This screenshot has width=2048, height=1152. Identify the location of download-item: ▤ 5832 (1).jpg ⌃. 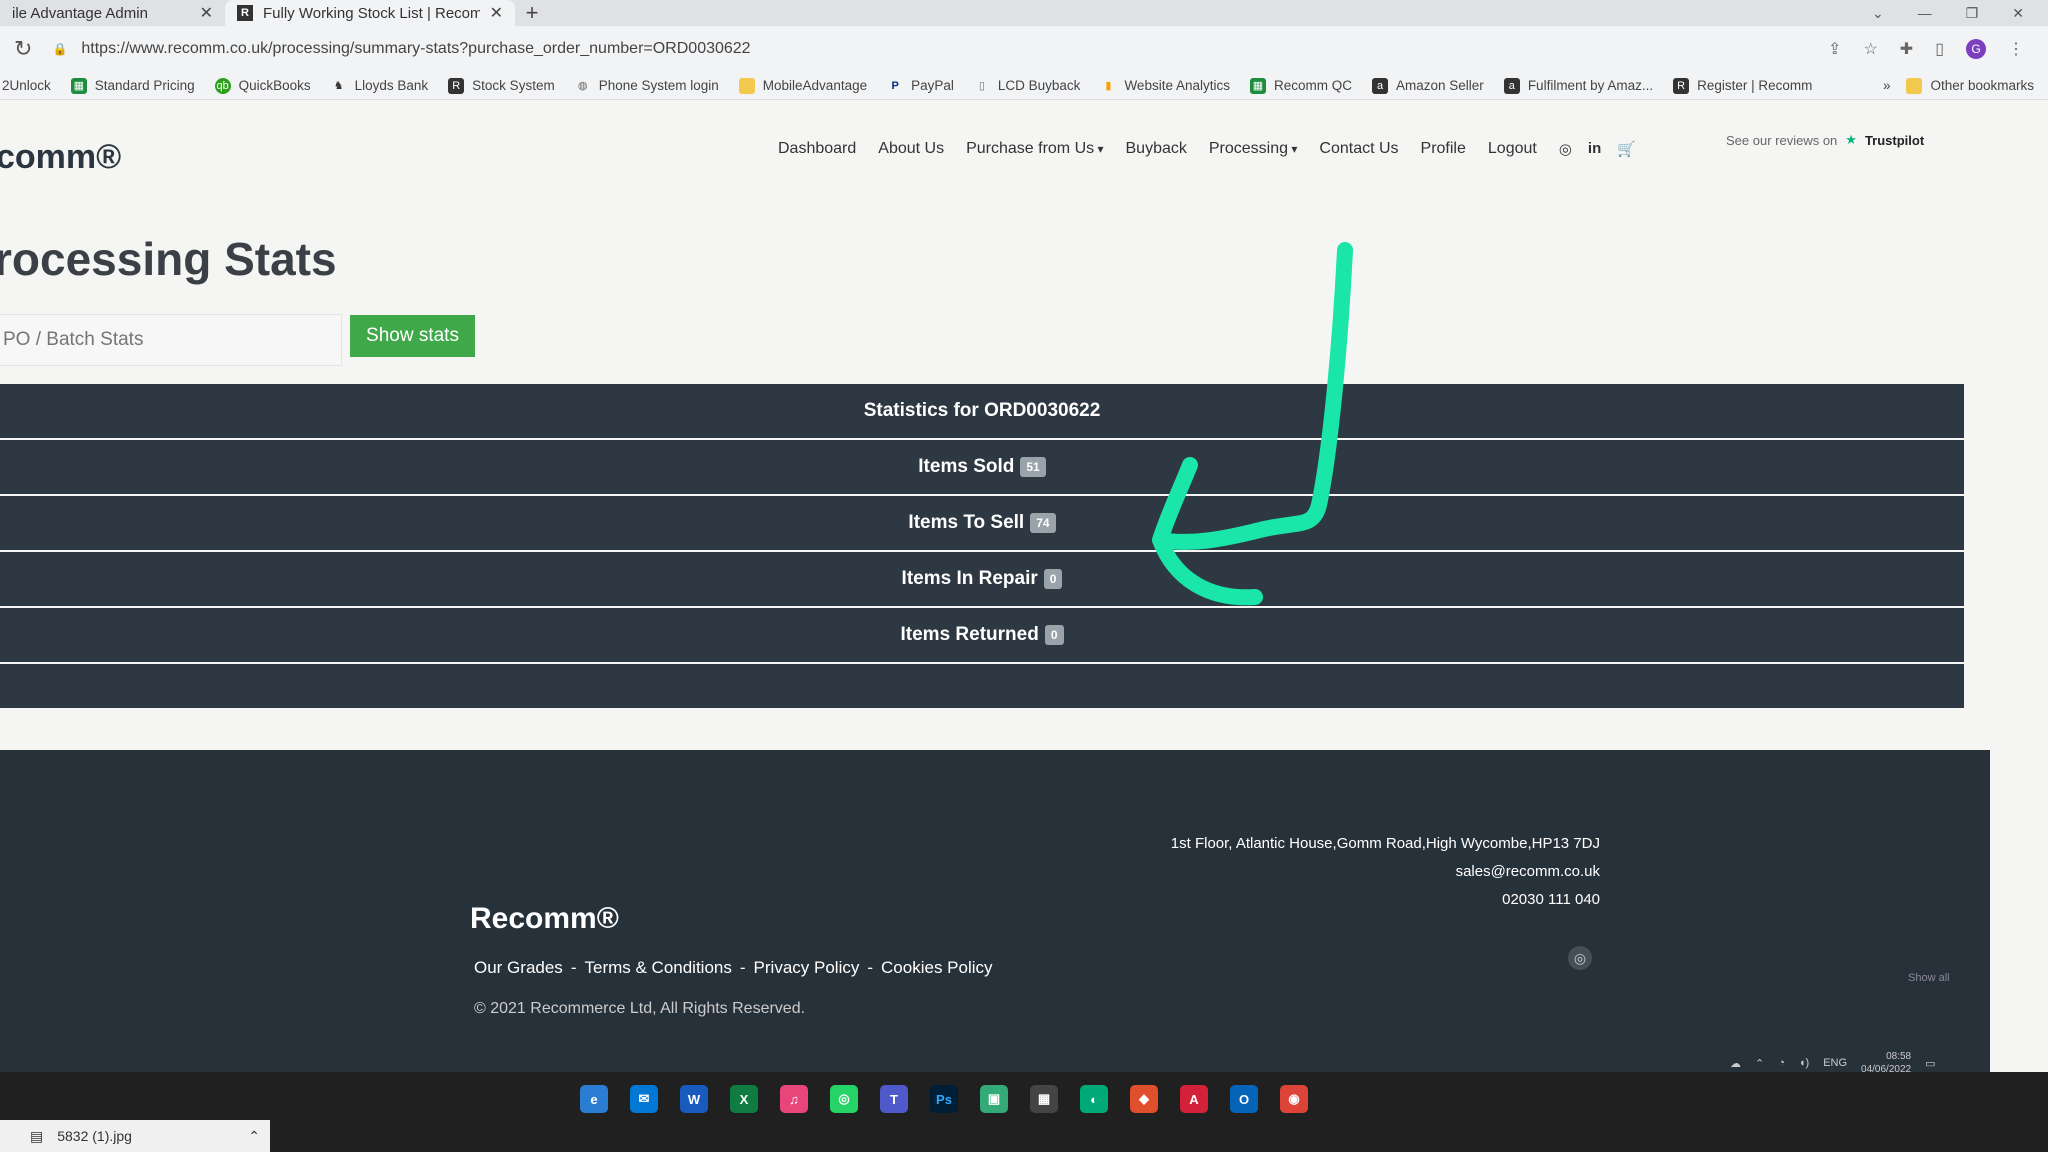
(135, 1136).